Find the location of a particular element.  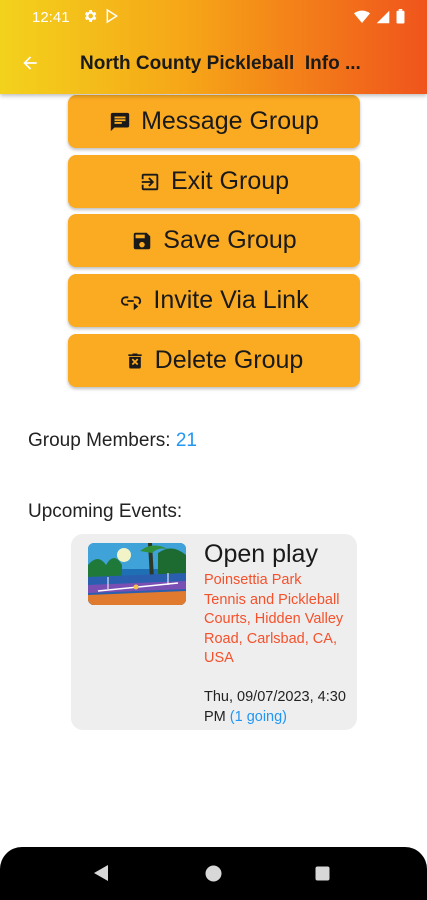

exit-icon is located at coordinates (150, 182).